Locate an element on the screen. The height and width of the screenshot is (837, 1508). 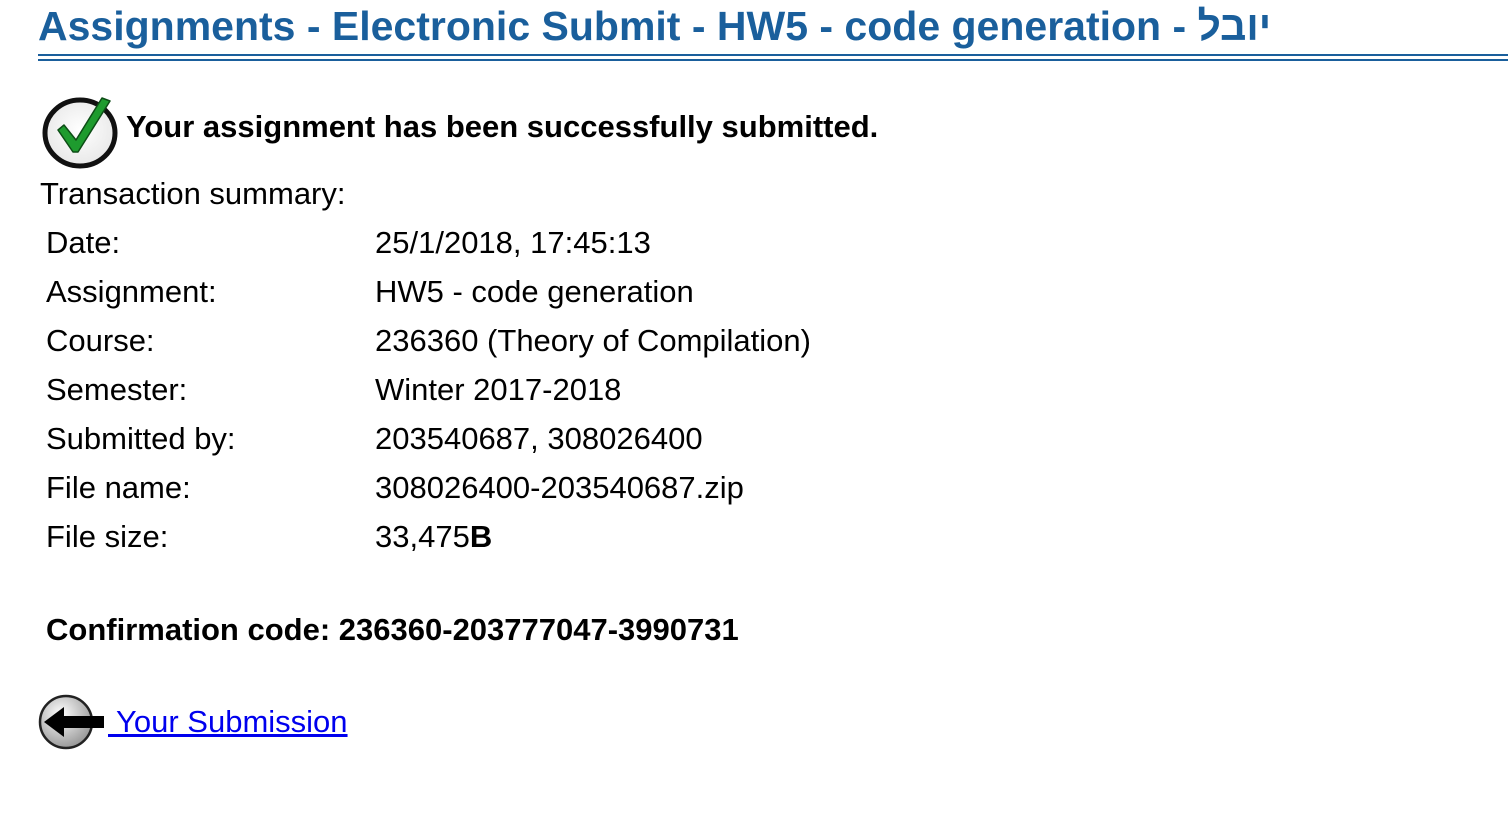
submitted-by-label: Submitted by: is located at coordinates (141, 438).